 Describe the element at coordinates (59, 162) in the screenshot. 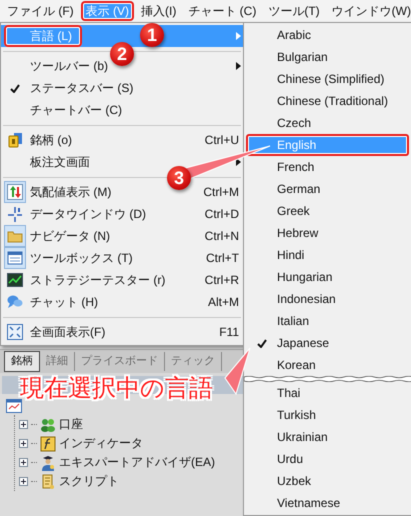

I see `menu-item-label: 板注文画面` at that location.